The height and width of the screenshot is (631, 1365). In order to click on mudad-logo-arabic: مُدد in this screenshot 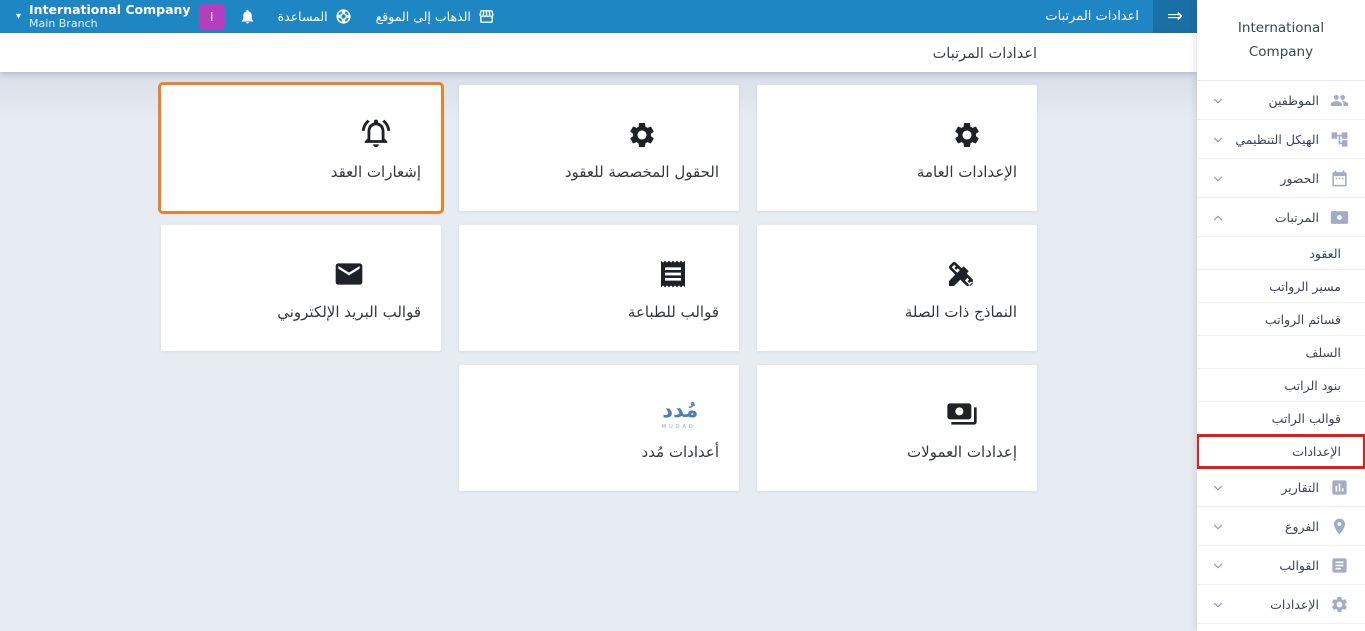, I will do `click(680, 409)`.